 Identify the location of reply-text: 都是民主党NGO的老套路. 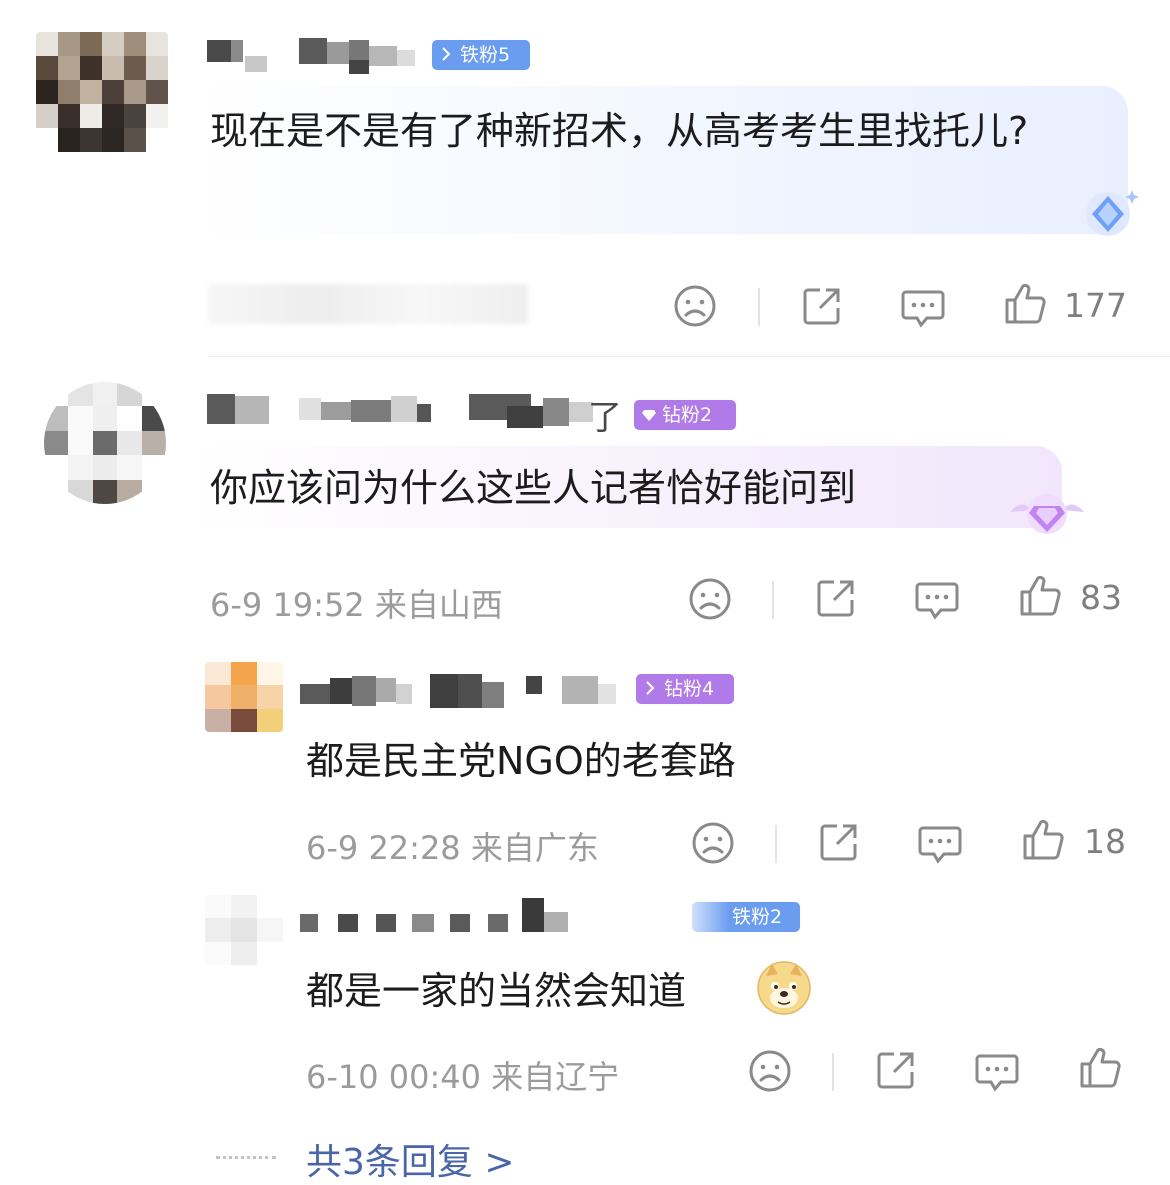
(521, 761).